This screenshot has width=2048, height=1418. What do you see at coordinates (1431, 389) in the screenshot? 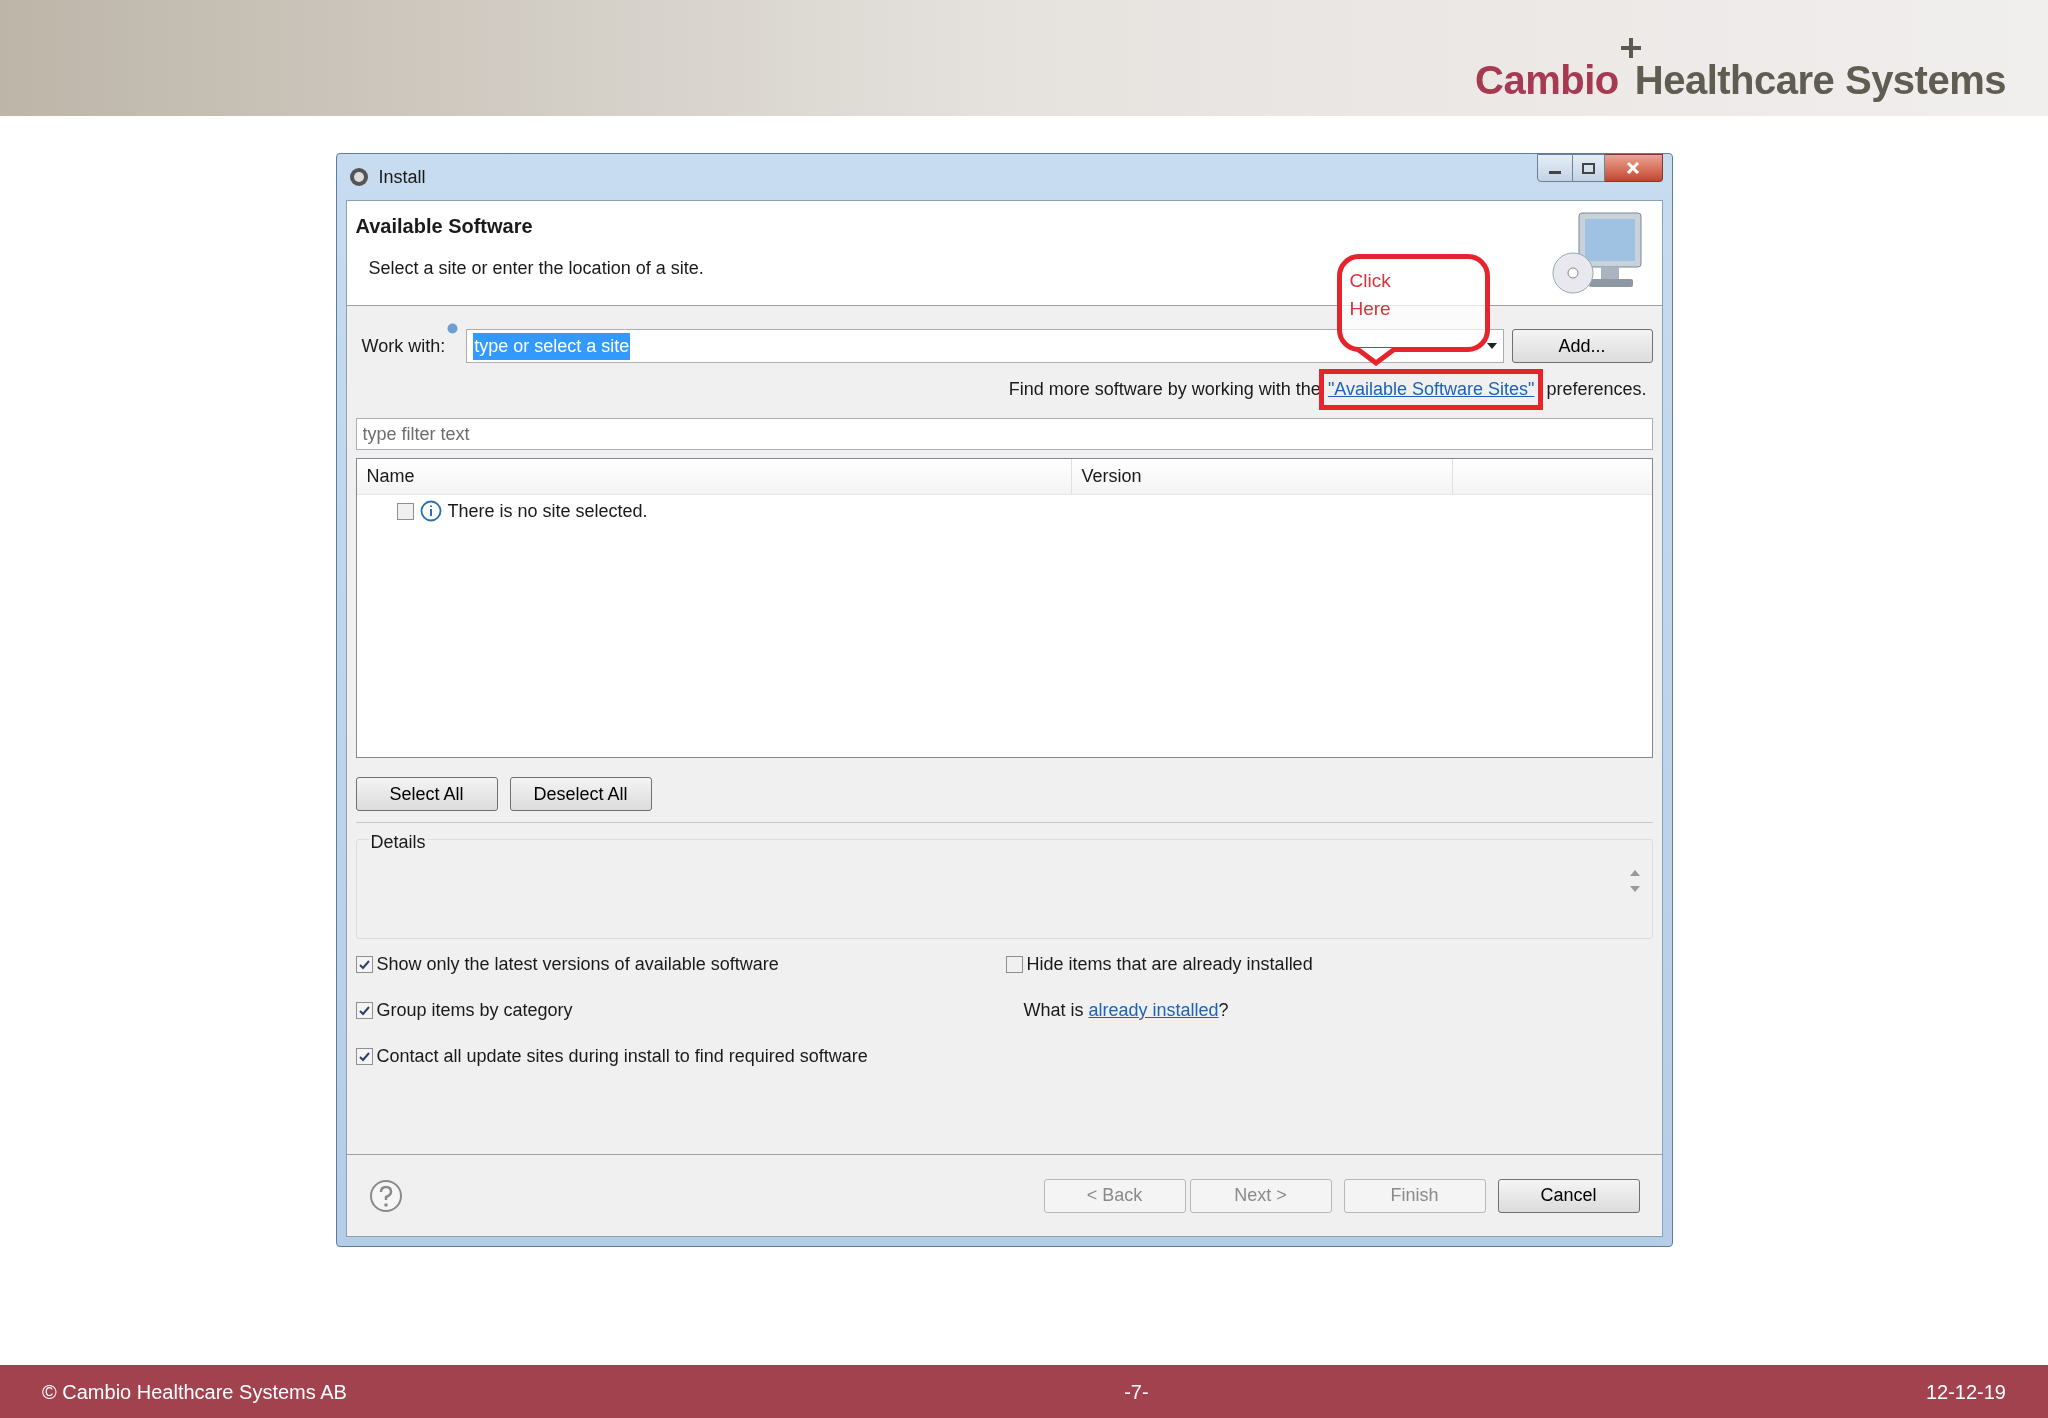
I see `available-sites-link: "Available Software Sites"` at bounding box center [1431, 389].